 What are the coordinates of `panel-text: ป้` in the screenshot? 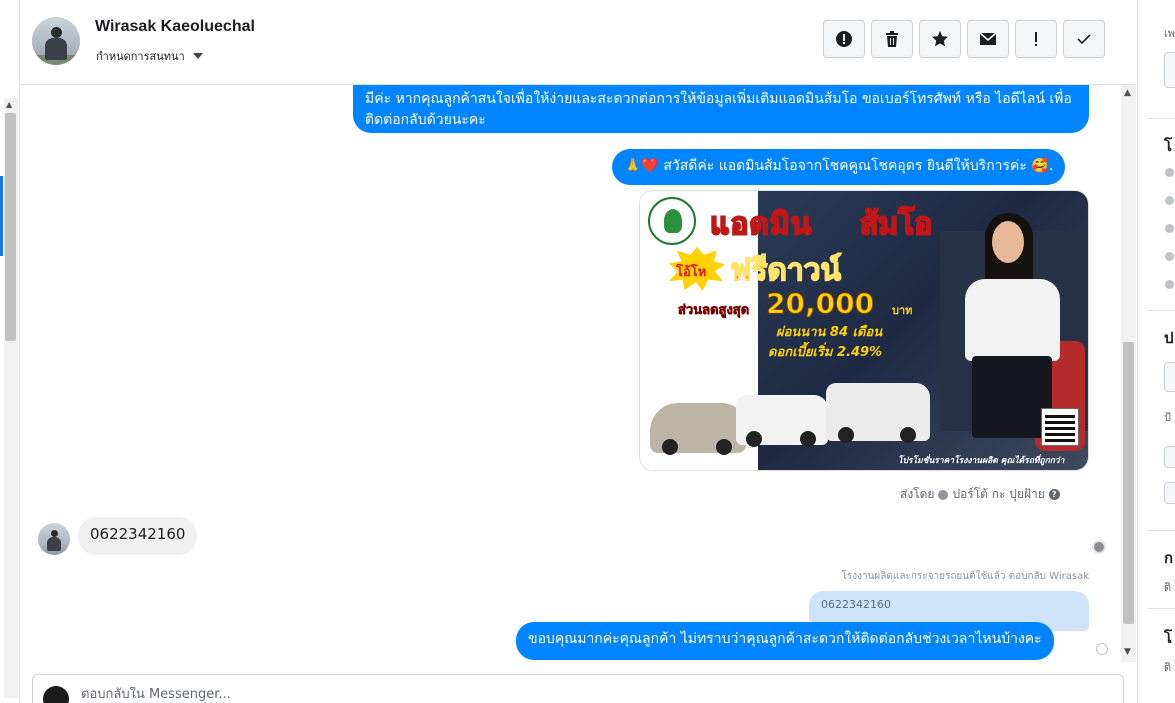 It's located at (1167, 417).